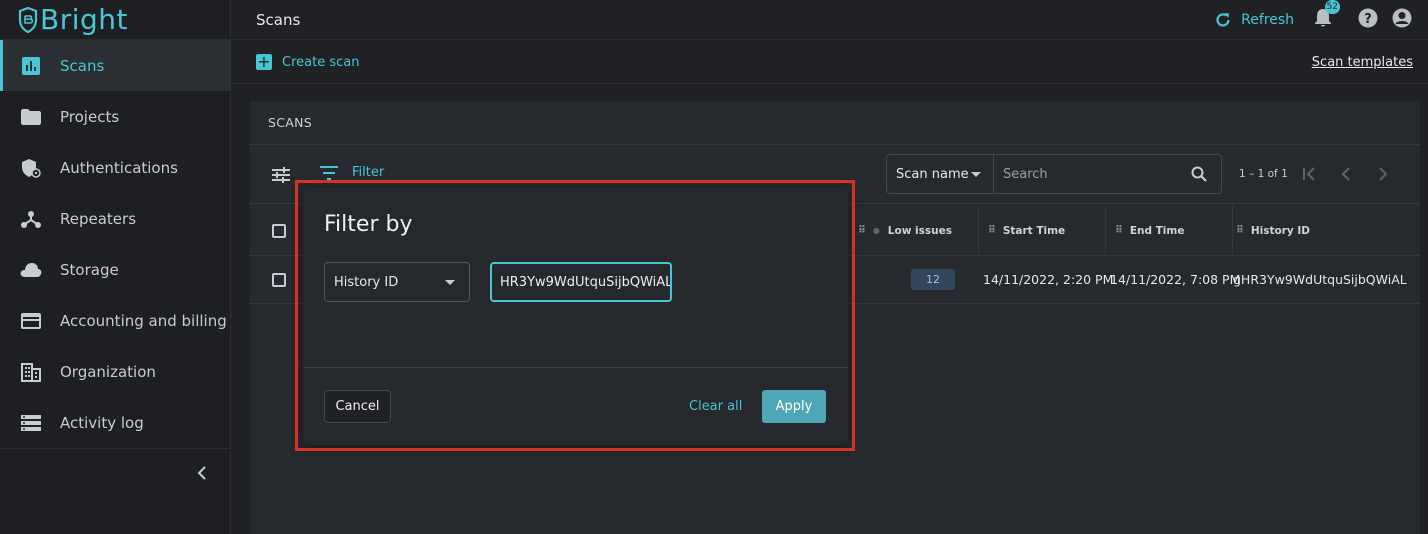 The width and height of the screenshot is (1428, 534). What do you see at coordinates (90, 116) in the screenshot?
I see `sidebar-item-label: Projects` at bounding box center [90, 116].